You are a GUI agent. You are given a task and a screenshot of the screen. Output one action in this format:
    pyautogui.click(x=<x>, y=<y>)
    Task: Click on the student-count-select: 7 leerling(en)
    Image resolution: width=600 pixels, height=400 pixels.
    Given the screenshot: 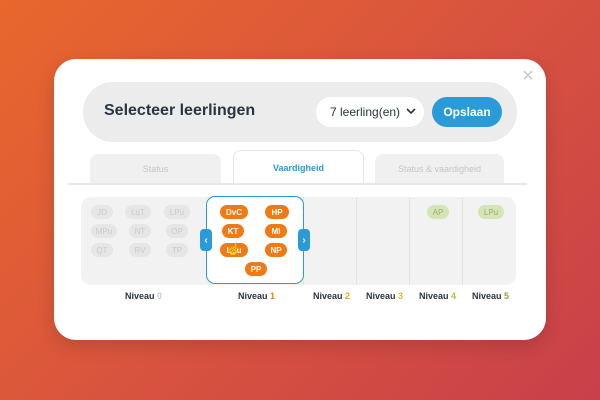 What is the action you would take?
    pyautogui.click(x=370, y=112)
    